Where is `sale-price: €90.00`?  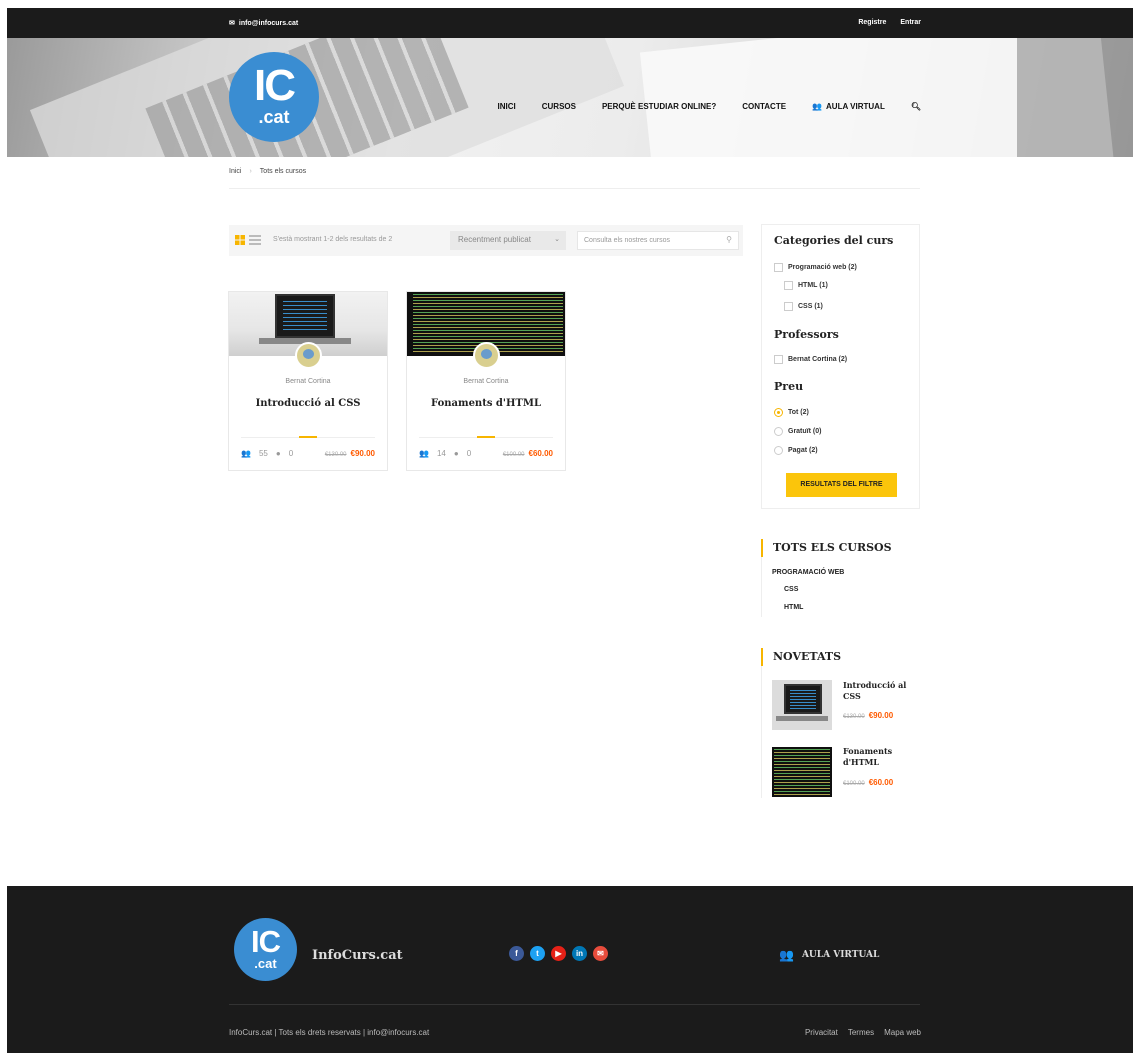
sale-price: €90.00 is located at coordinates (881, 715).